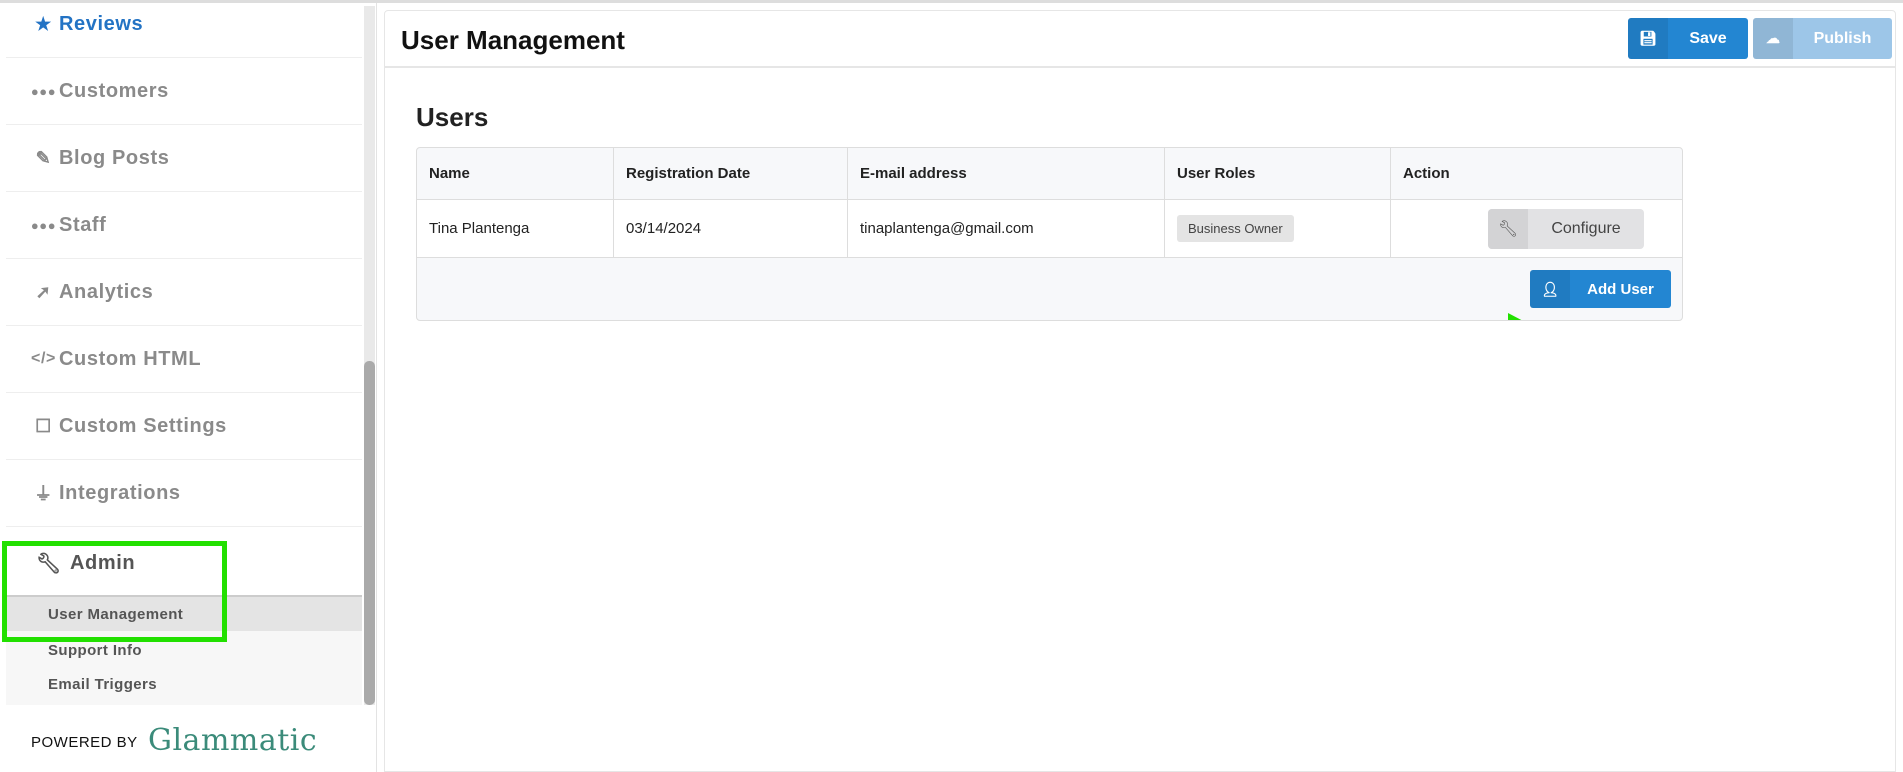  Describe the element at coordinates (43, 23) in the screenshot. I see `star-icon: ★` at that location.